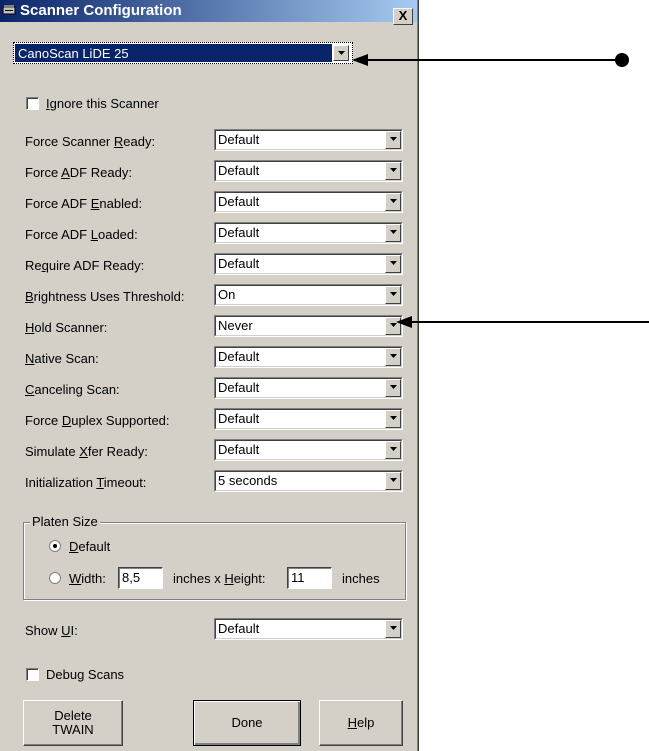 The width and height of the screenshot is (649, 751). Describe the element at coordinates (490, 60) in the screenshot. I see `annotation-arrow-scanner-select` at that location.